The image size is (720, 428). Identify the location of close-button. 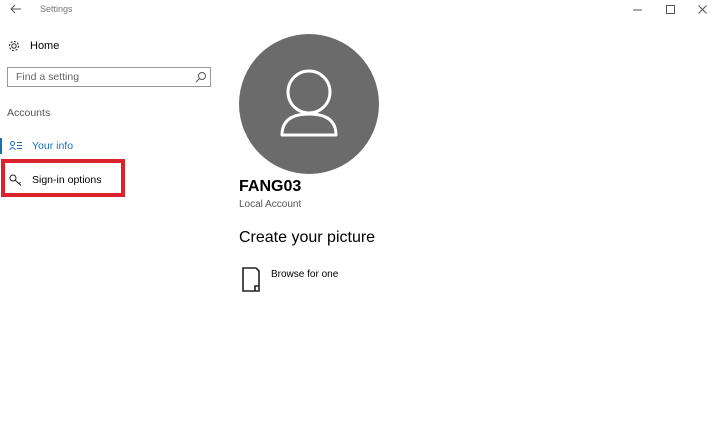
(703, 10).